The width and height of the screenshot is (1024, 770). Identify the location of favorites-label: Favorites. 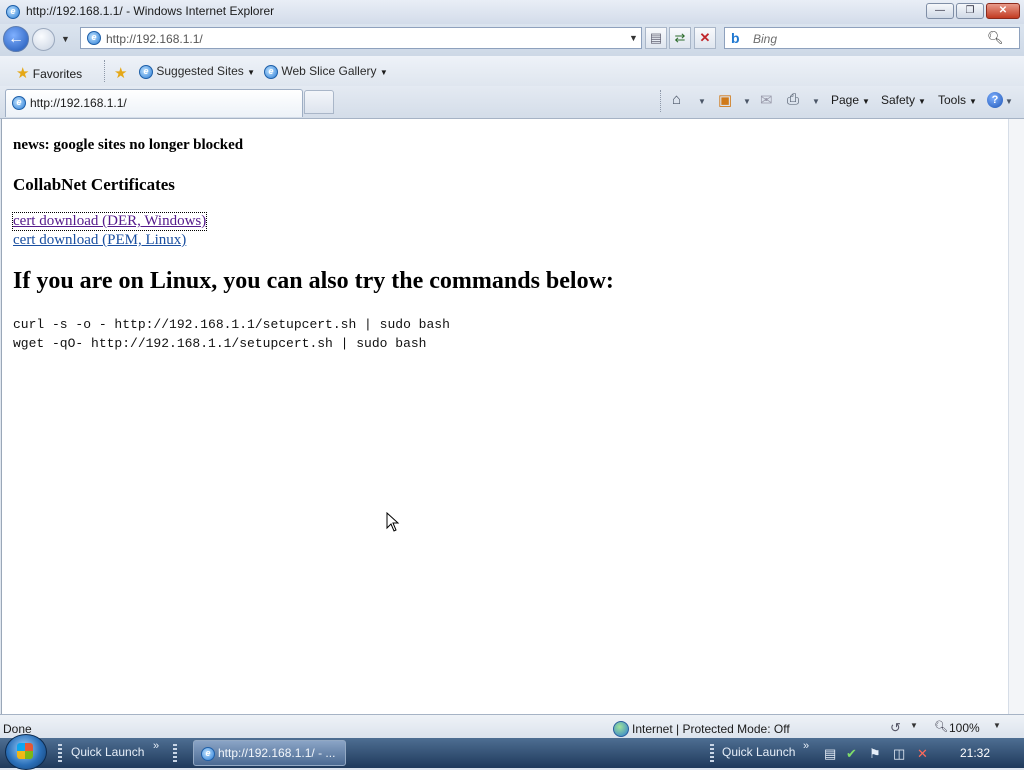
(57, 74).